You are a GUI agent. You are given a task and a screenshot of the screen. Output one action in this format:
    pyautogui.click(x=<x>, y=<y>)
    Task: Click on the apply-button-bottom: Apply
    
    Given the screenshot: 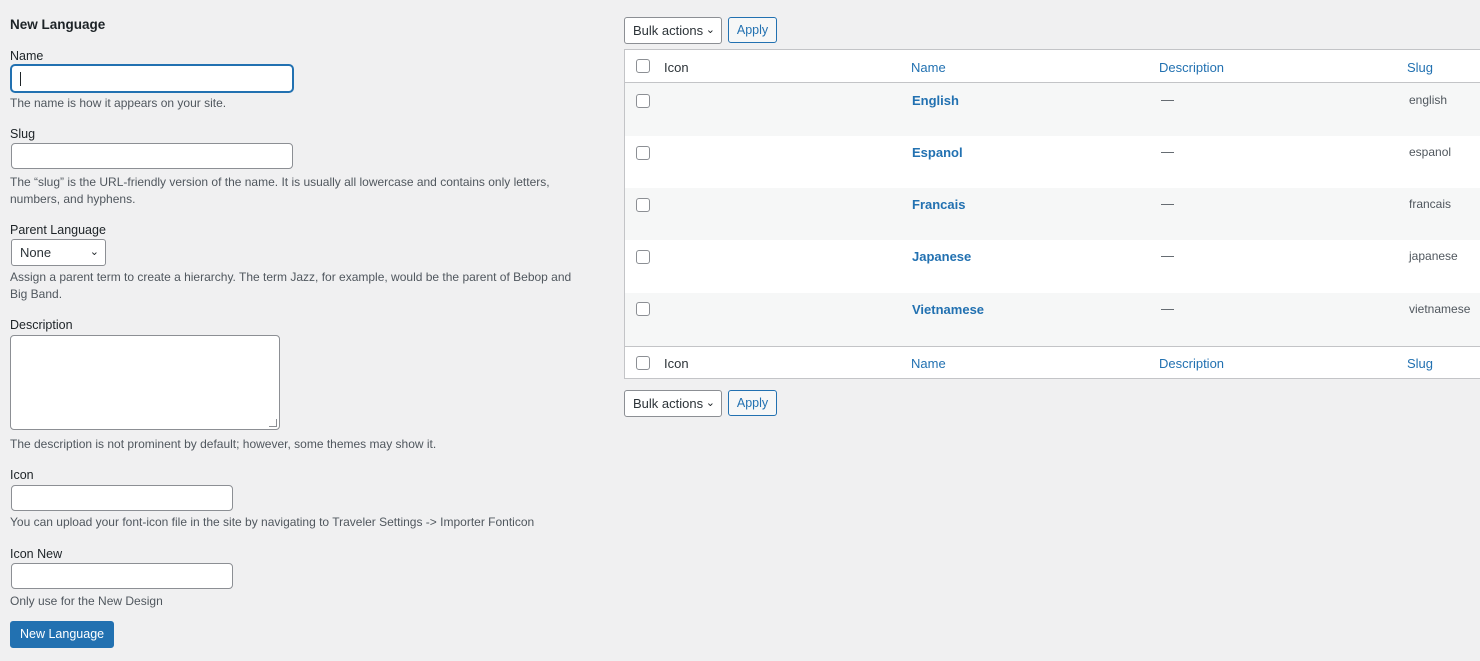 What is the action you would take?
    pyautogui.click(x=752, y=403)
    